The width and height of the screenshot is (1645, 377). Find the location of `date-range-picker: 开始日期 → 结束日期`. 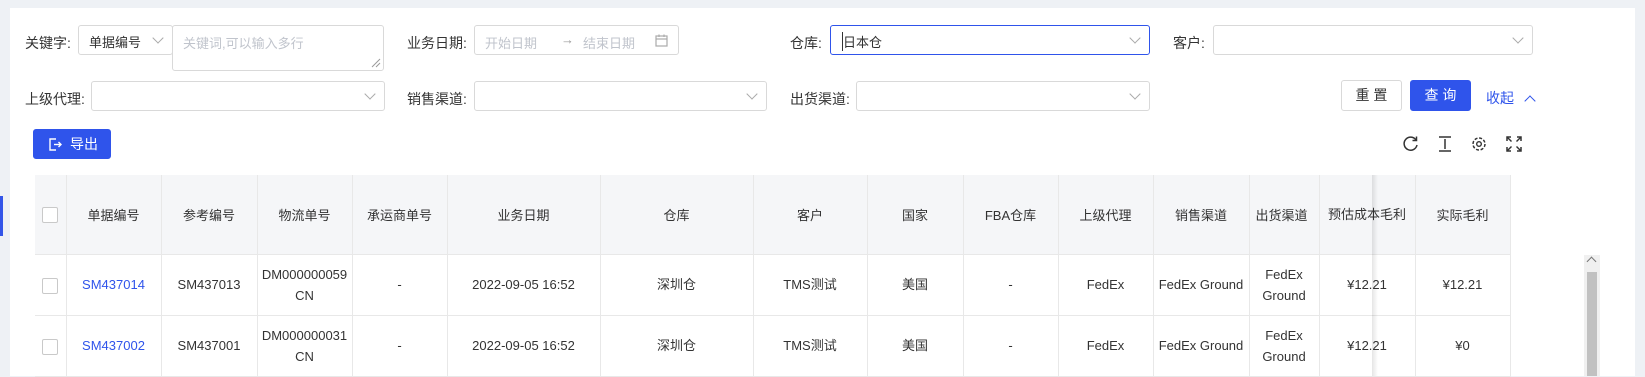

date-range-picker: 开始日期 → 结束日期 is located at coordinates (576, 40).